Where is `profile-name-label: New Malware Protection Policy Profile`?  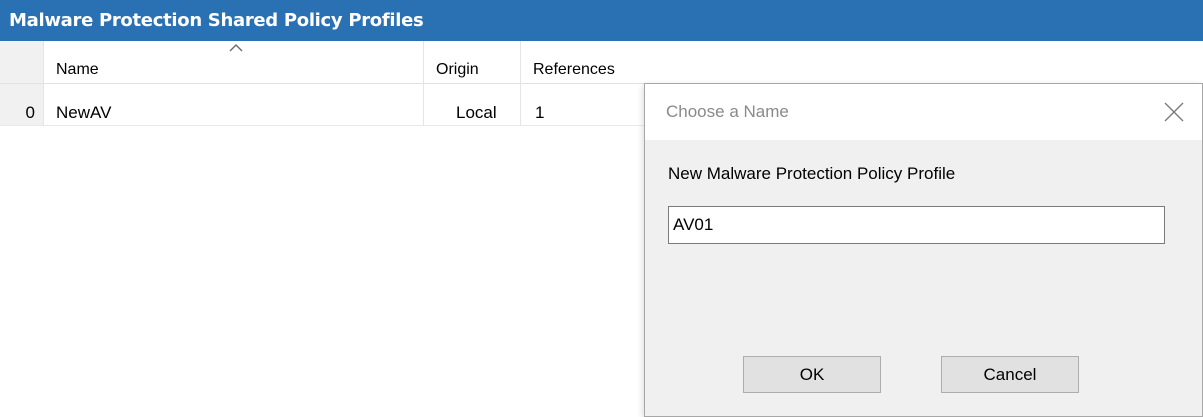 profile-name-label: New Malware Protection Policy Profile is located at coordinates (812, 173).